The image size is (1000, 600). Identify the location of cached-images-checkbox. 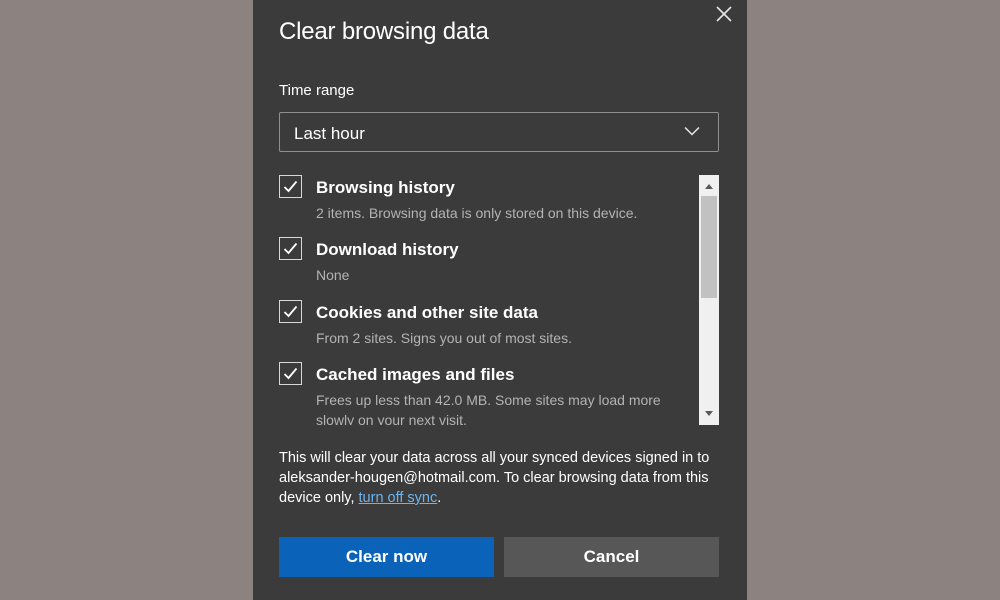
(290, 373).